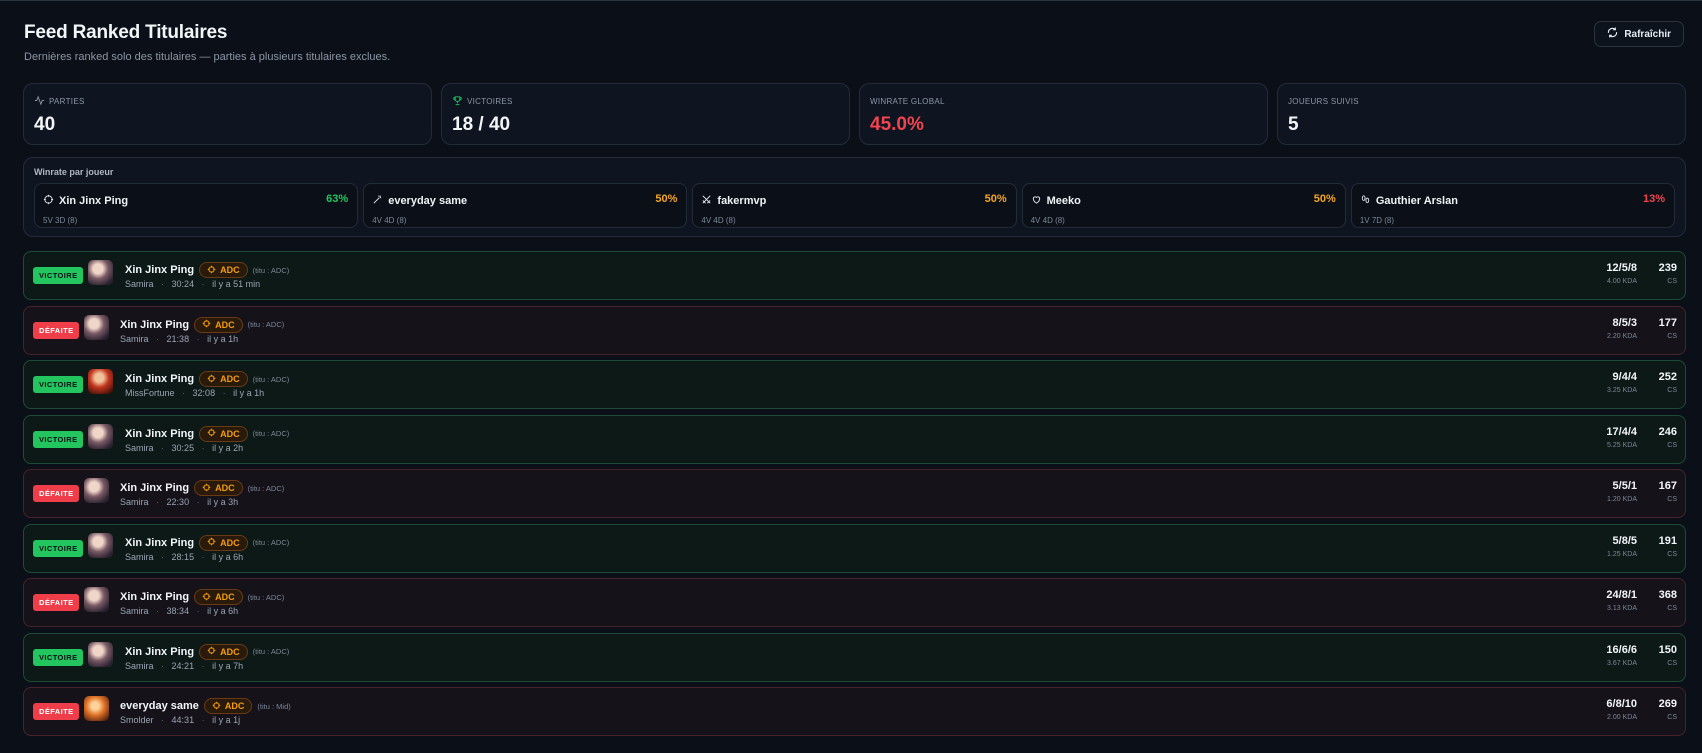 The image size is (1702, 753). What do you see at coordinates (1668, 600) in the screenshot?
I see `cs-block: 368 CS` at bounding box center [1668, 600].